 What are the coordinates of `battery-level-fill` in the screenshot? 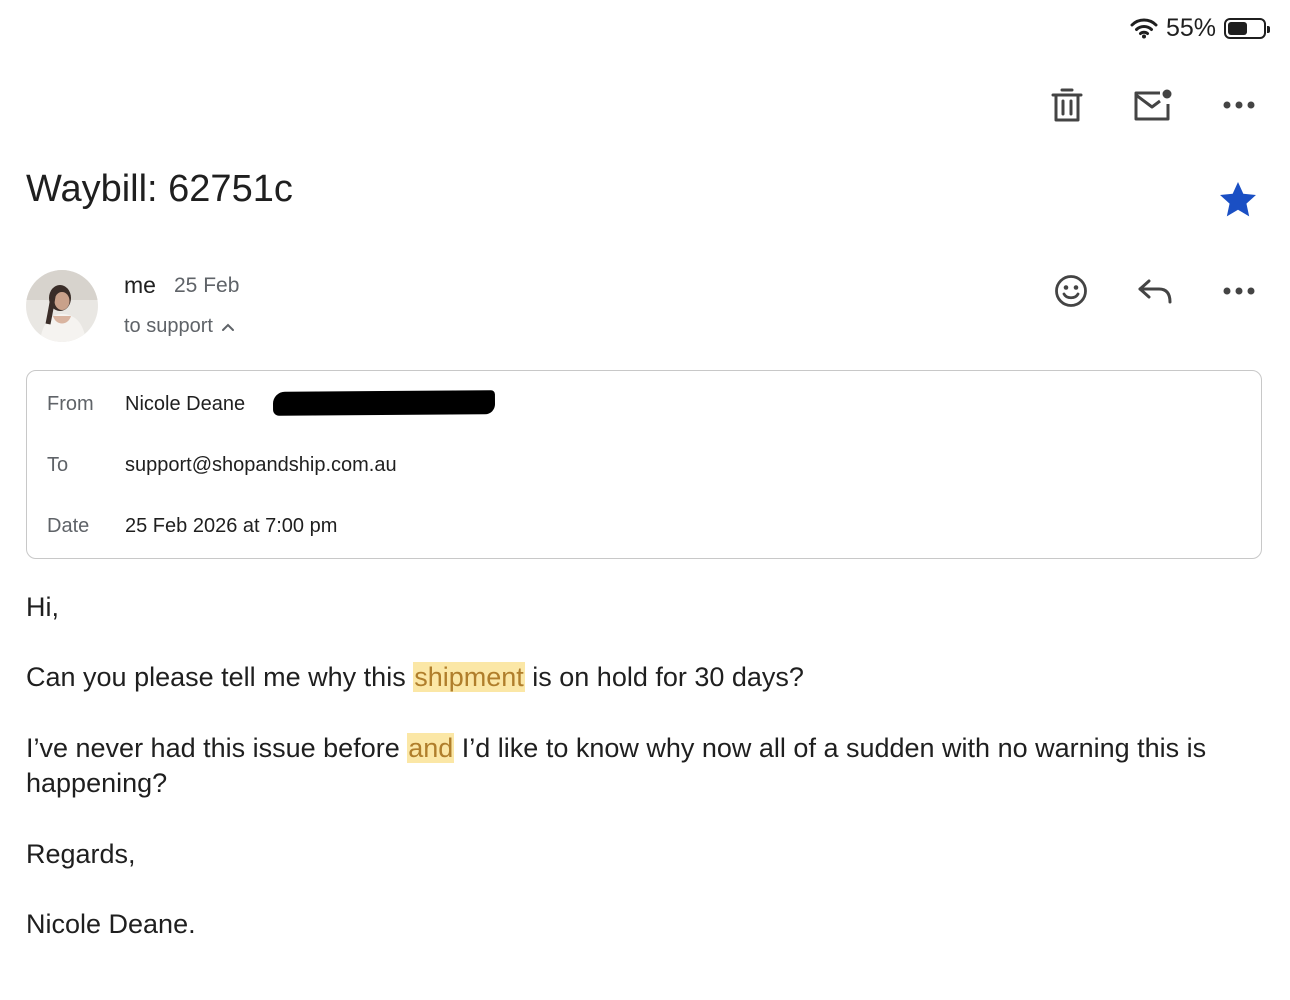 It's located at (1237, 28).